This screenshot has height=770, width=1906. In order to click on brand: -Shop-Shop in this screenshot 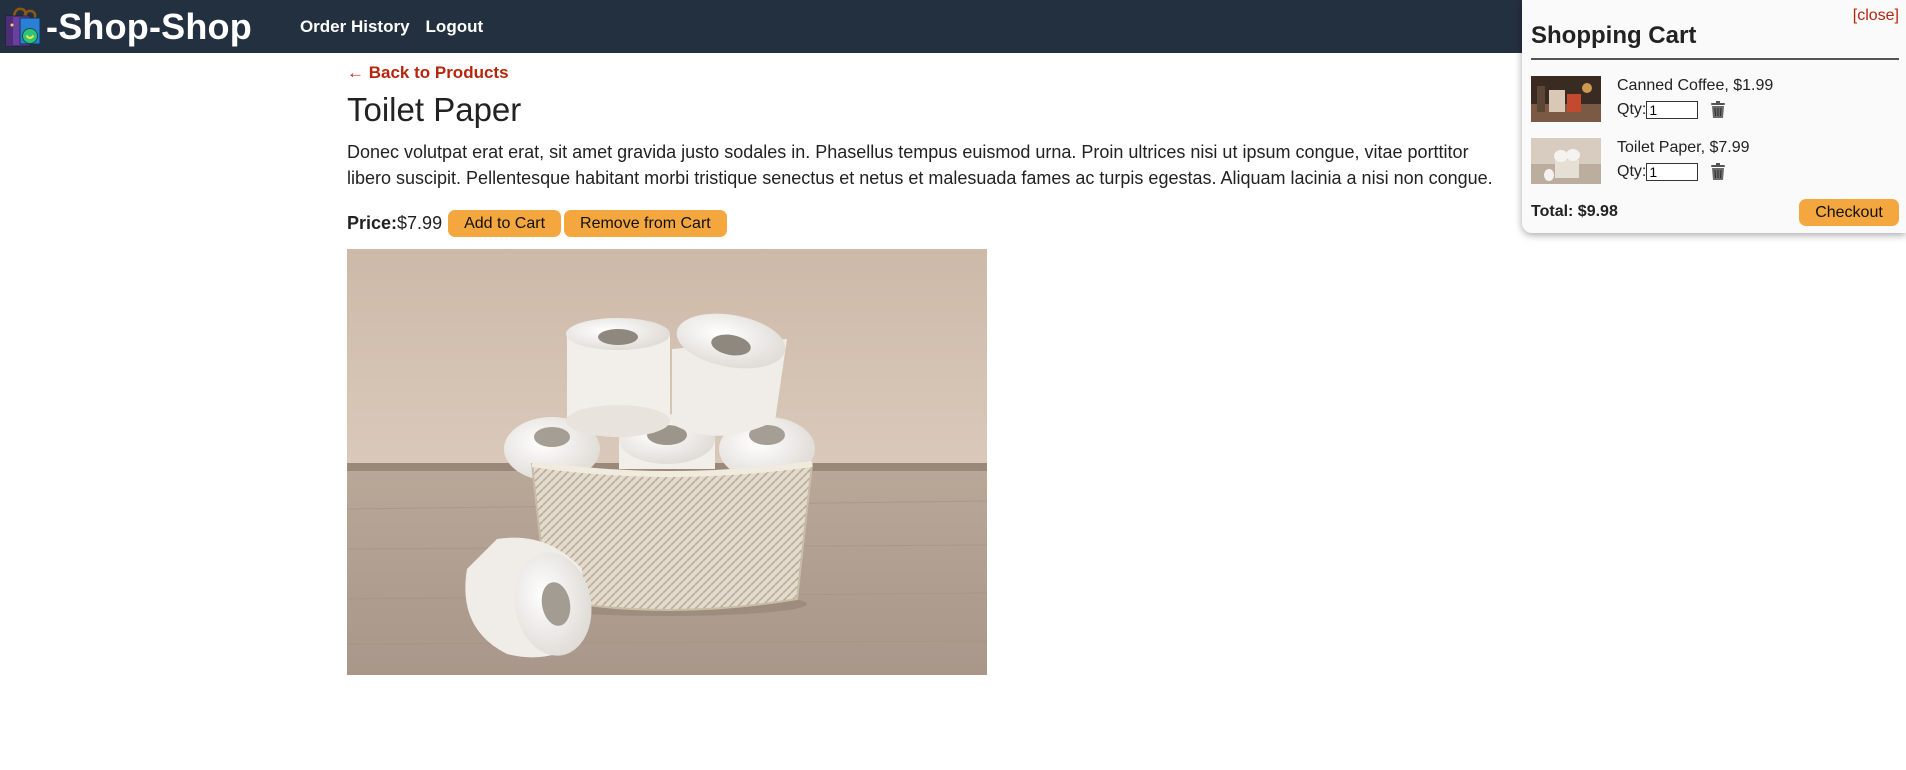, I will do `click(126, 26)`.